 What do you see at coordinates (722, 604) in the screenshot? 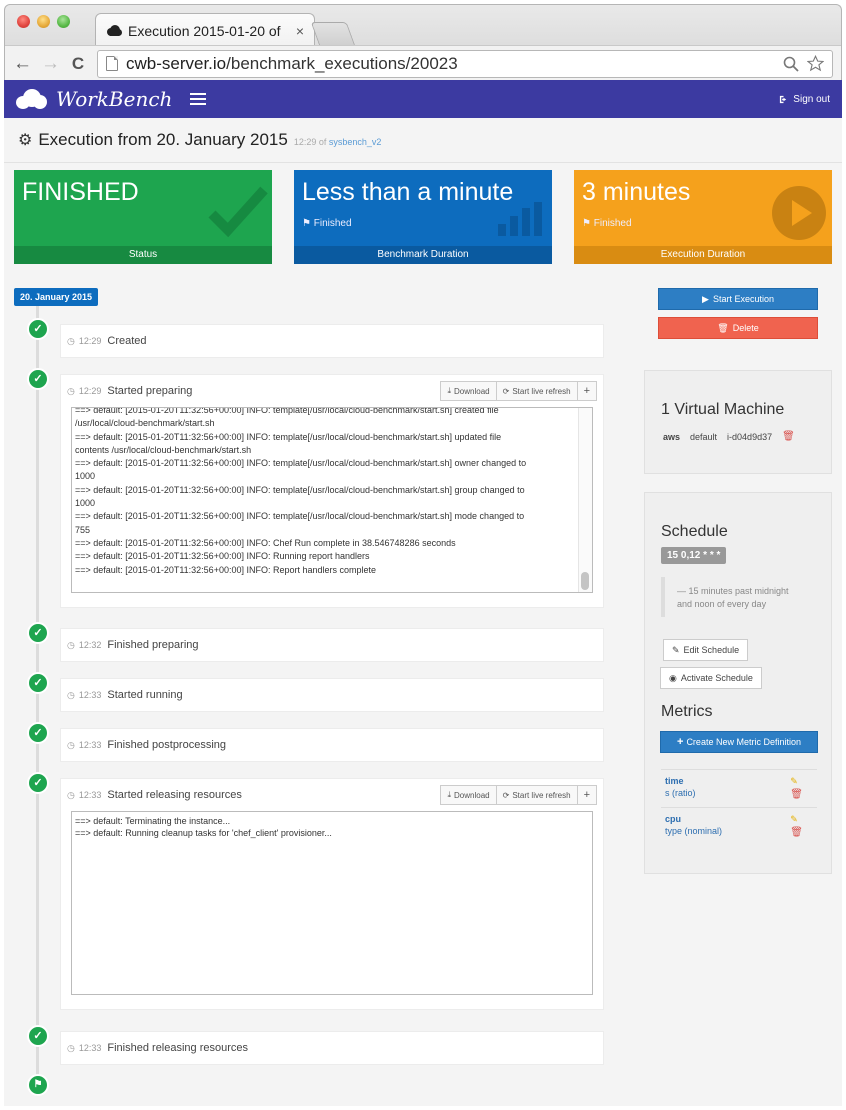
I see `schedule-description-line: and noon of every day` at bounding box center [722, 604].